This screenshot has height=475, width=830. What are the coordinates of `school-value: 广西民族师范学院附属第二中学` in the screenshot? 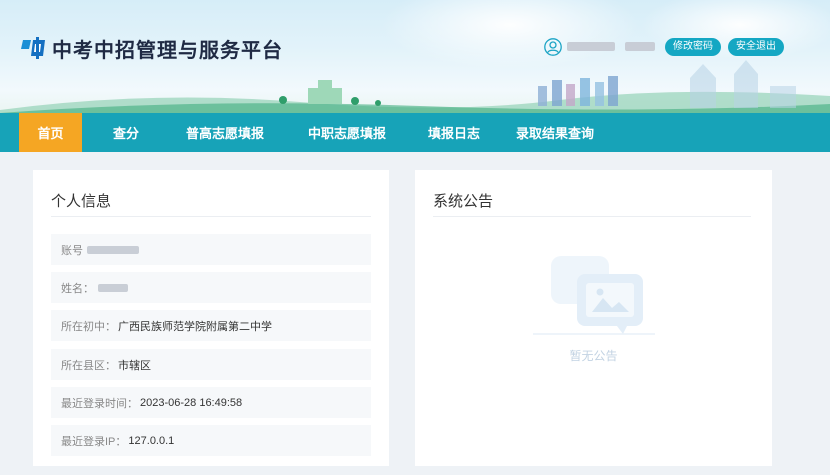 It's located at (195, 326).